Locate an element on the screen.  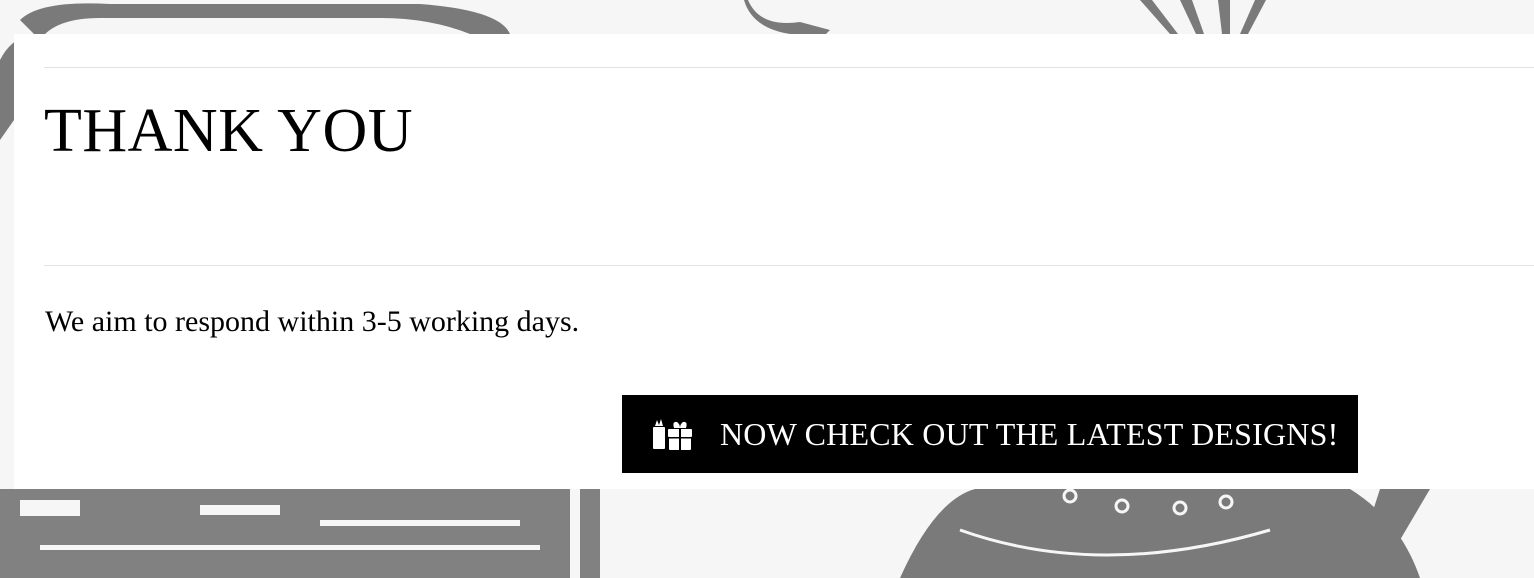
section-divider is located at coordinates (789, 265).